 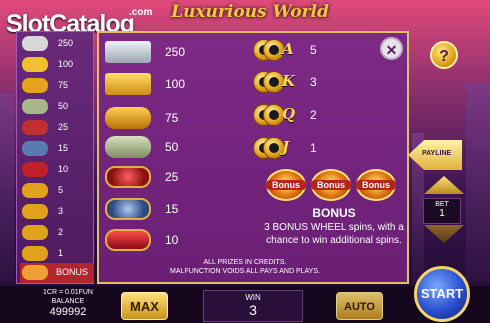 What do you see at coordinates (172, 209) in the screenshot?
I see `pay-value: 15` at bounding box center [172, 209].